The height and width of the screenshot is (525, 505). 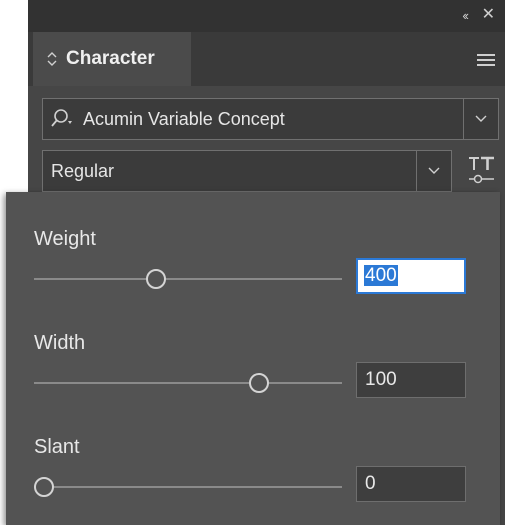 I want to click on close-icon: ✕, so click(x=488, y=15).